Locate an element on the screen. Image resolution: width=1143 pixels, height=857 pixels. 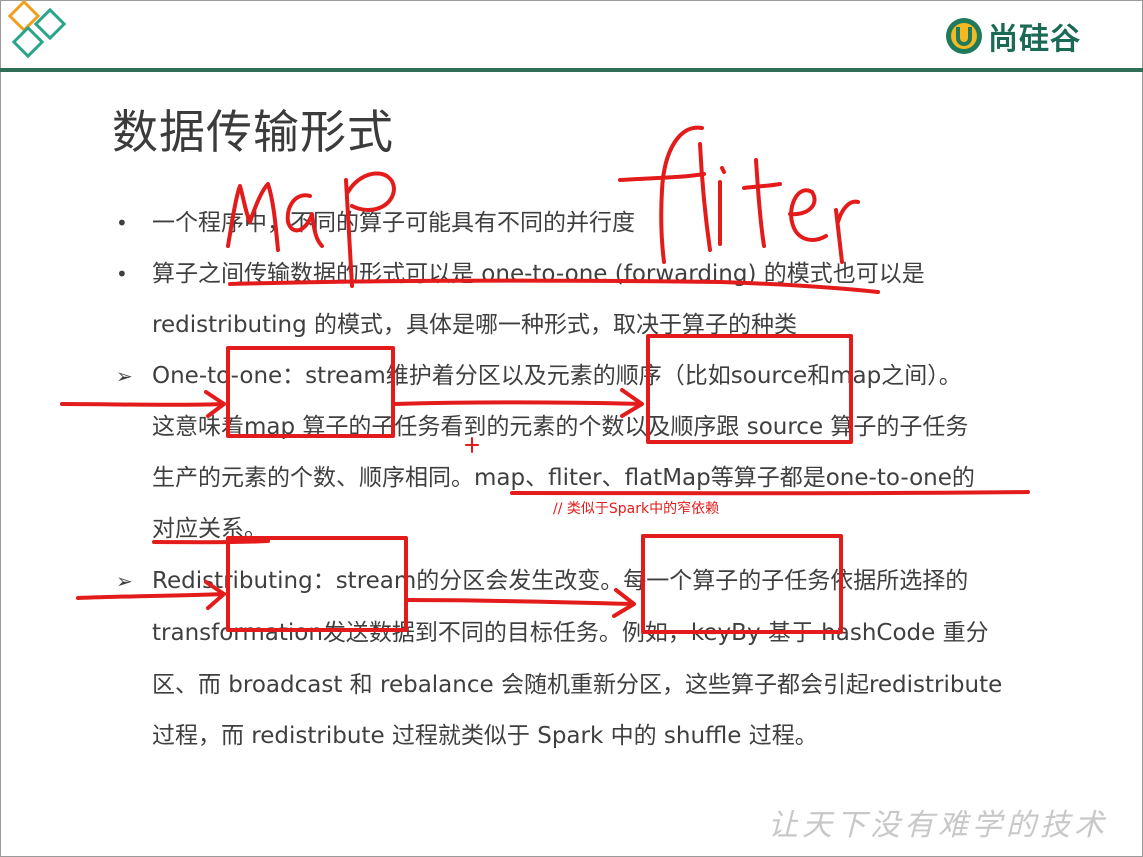
one-to-one-line-4: 对应关系。 is located at coordinates (209, 529).